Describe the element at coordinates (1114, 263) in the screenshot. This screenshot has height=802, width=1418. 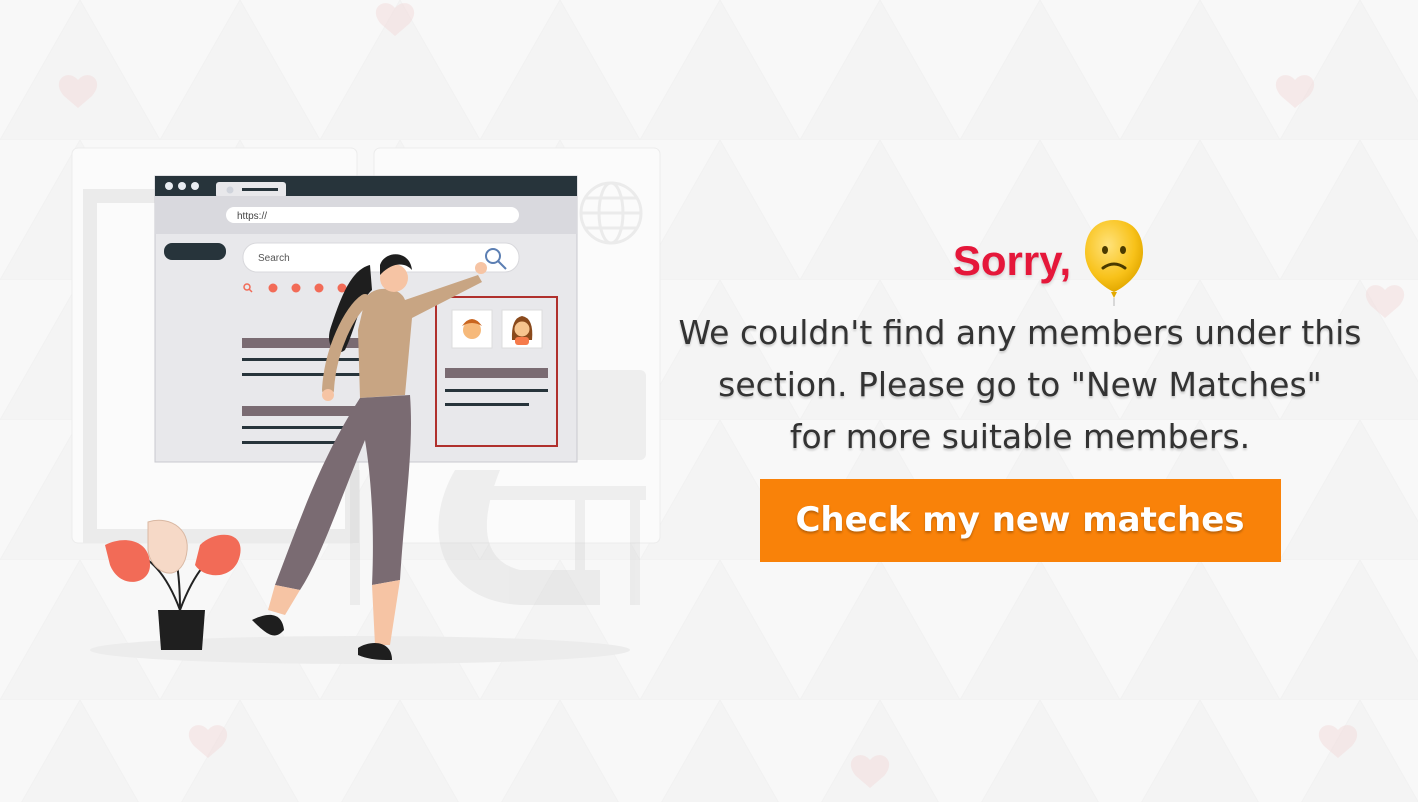
I see `sad-face-balloon-icon` at that location.